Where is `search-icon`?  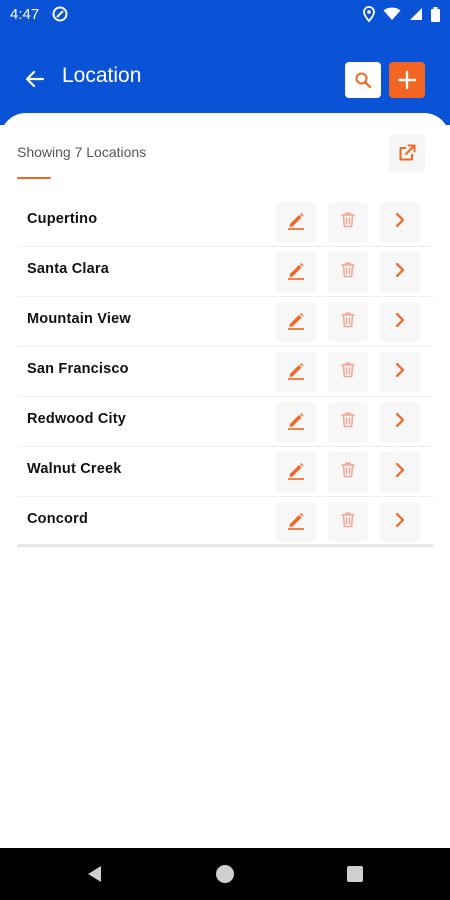
search-icon is located at coordinates (363, 80).